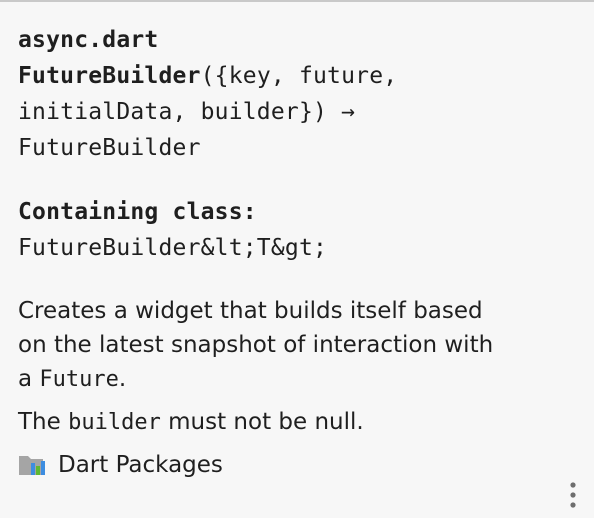 This screenshot has width=594, height=518. I want to click on description-paragraph-2: The builder must not be null., so click(296, 422).